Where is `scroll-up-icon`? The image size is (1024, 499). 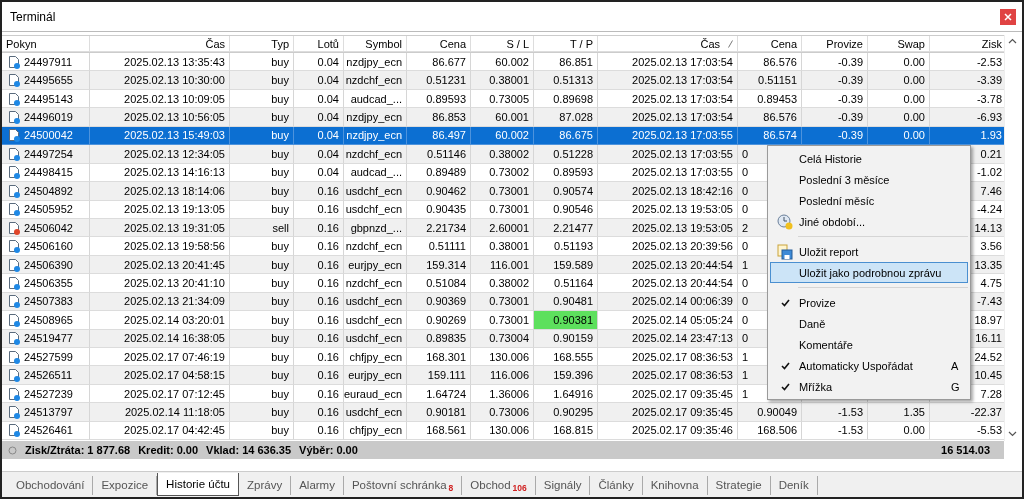 scroll-up-icon is located at coordinates (1012, 41).